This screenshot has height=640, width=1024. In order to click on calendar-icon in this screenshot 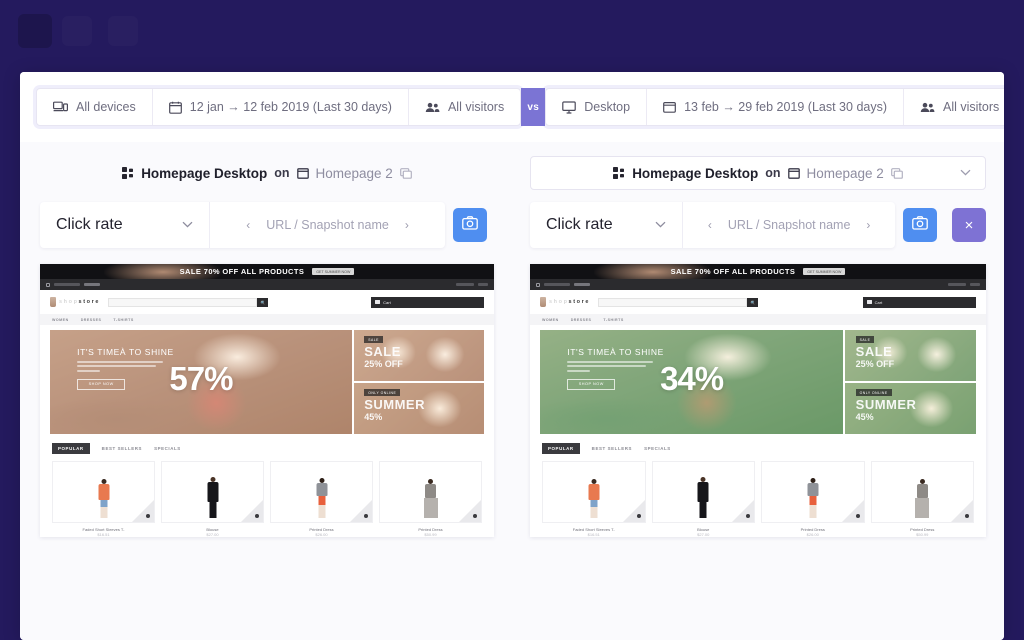, I will do `click(175, 107)`.